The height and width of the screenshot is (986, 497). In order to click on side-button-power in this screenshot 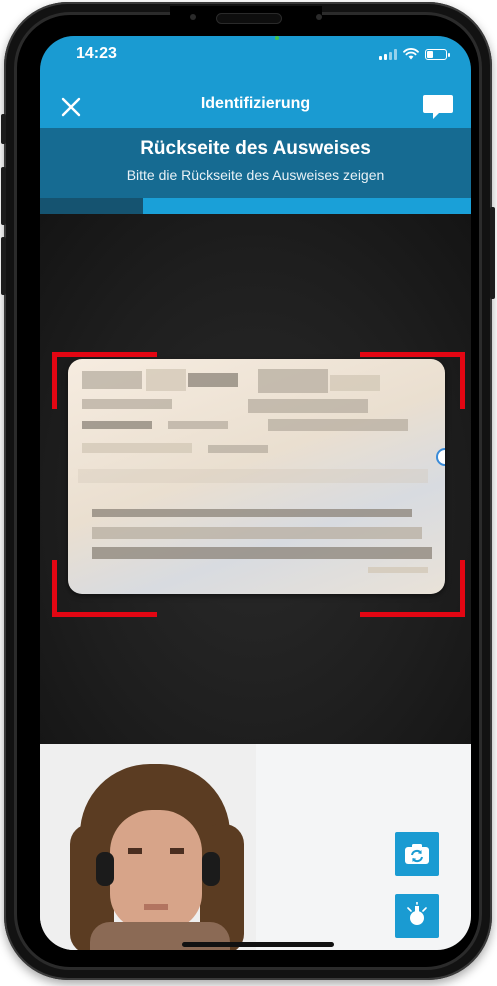, I will do `click(492, 253)`.